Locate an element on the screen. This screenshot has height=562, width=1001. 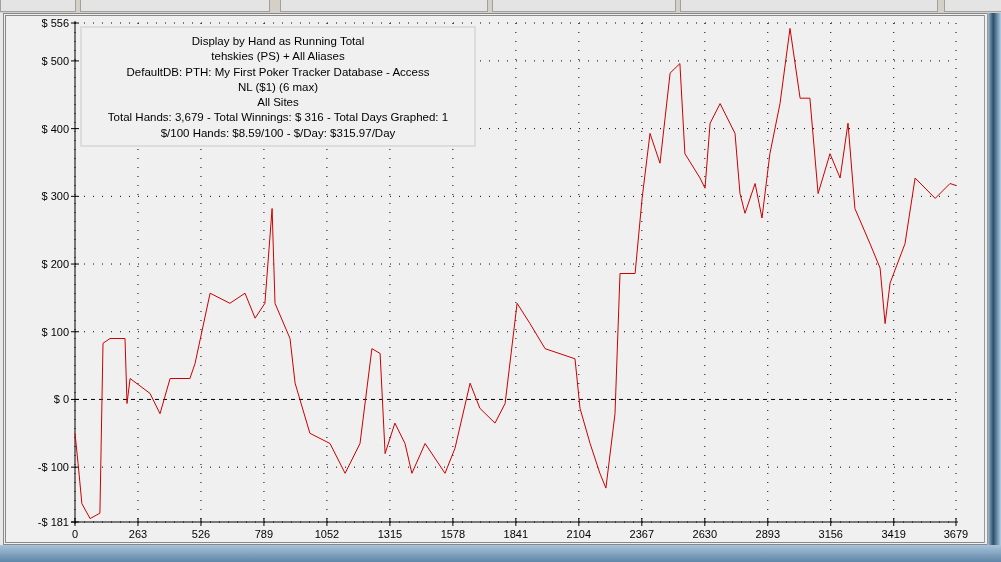
x-tick-label: 1052 is located at coordinates (327, 534).